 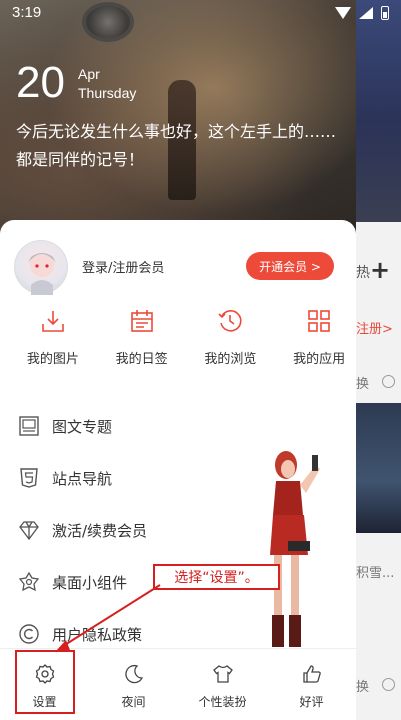 What do you see at coordinates (141, 359) in the screenshot?
I see `quick-label: 我的日签` at bounding box center [141, 359].